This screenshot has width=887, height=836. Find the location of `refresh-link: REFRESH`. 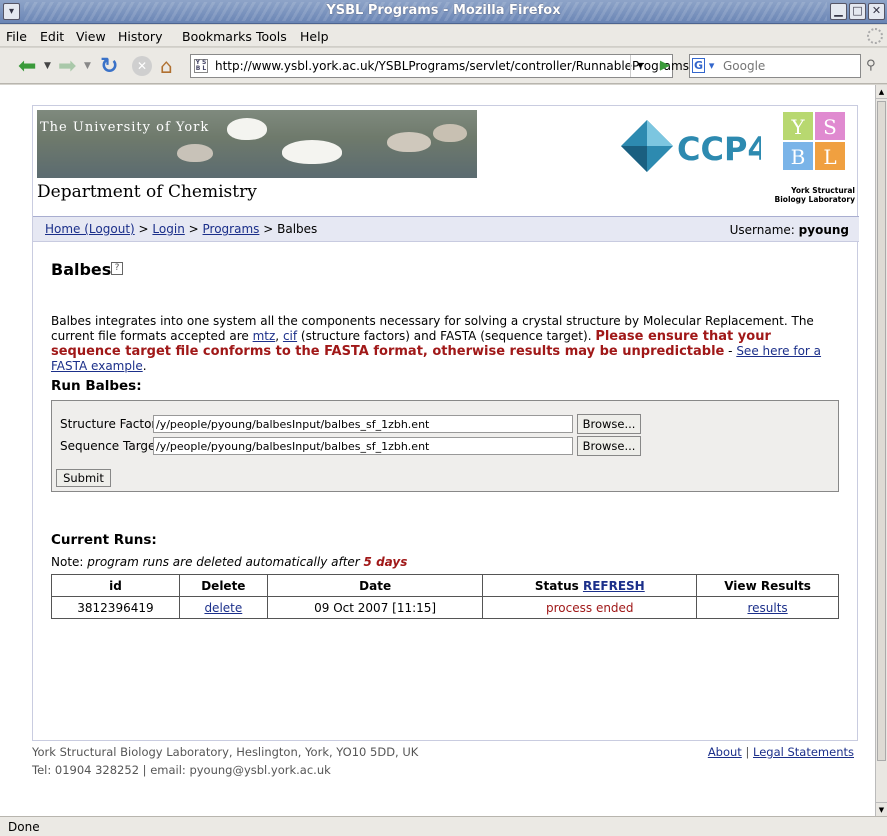

refresh-link: REFRESH is located at coordinates (614, 586).